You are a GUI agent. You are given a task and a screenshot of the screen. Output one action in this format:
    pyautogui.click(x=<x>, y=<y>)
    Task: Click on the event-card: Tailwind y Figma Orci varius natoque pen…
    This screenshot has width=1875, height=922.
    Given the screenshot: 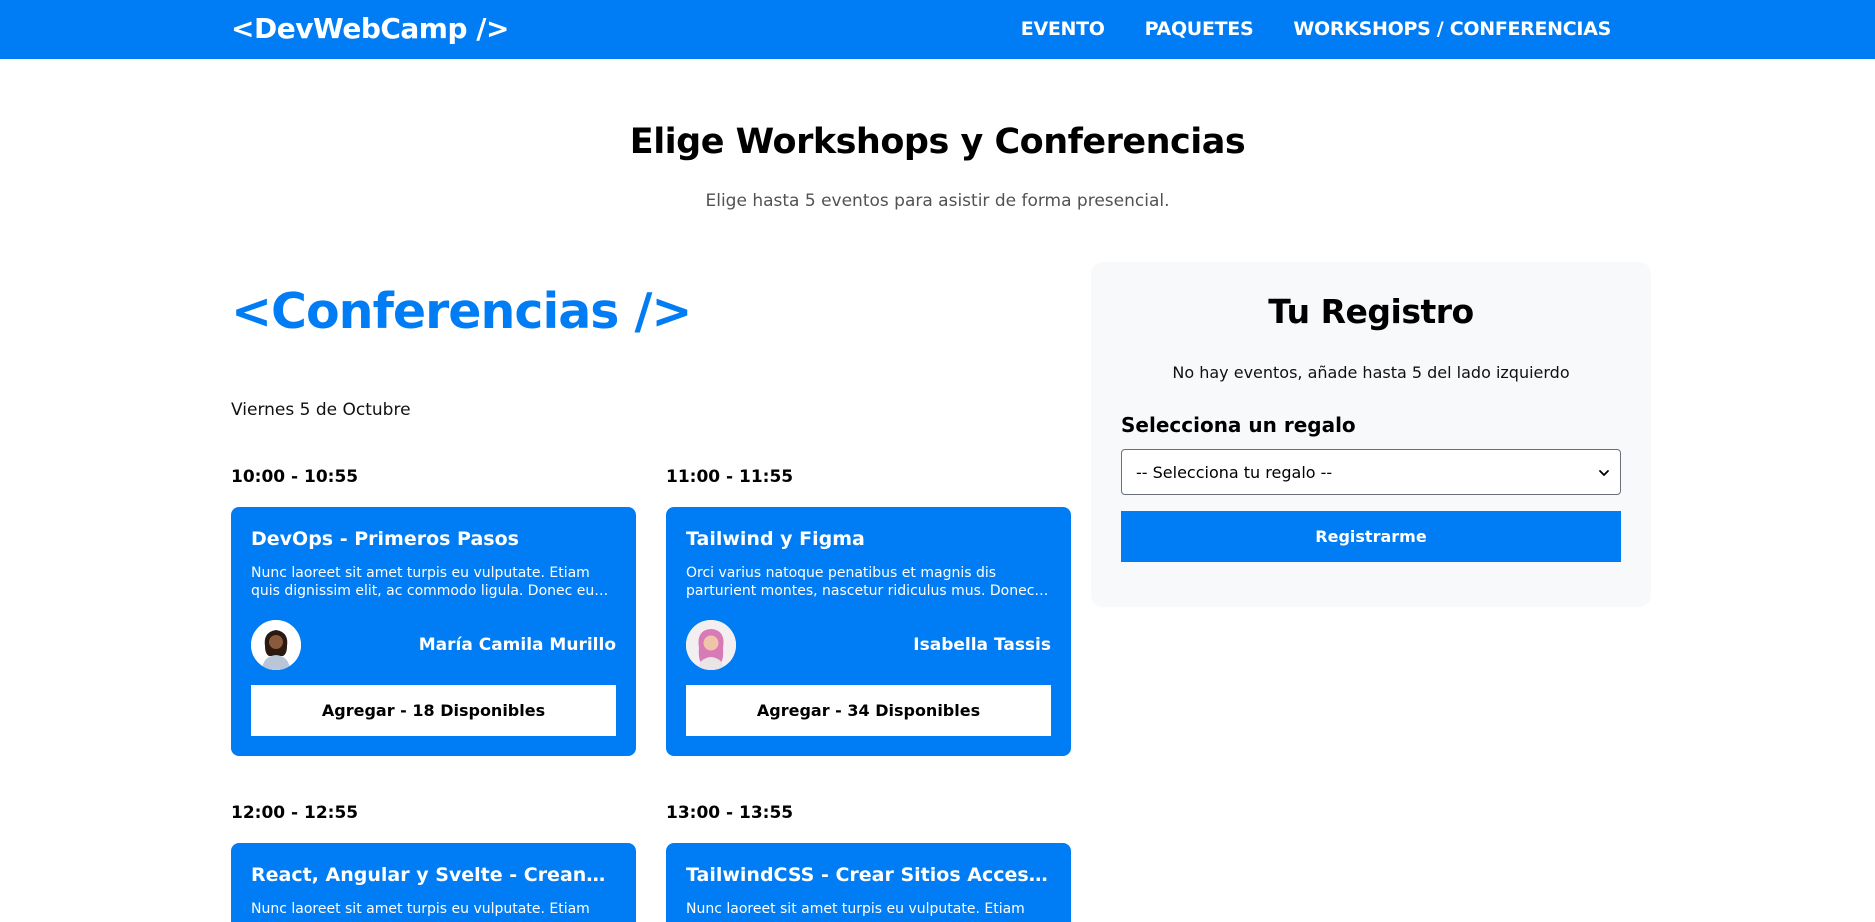 What is the action you would take?
    pyautogui.click(x=868, y=631)
    